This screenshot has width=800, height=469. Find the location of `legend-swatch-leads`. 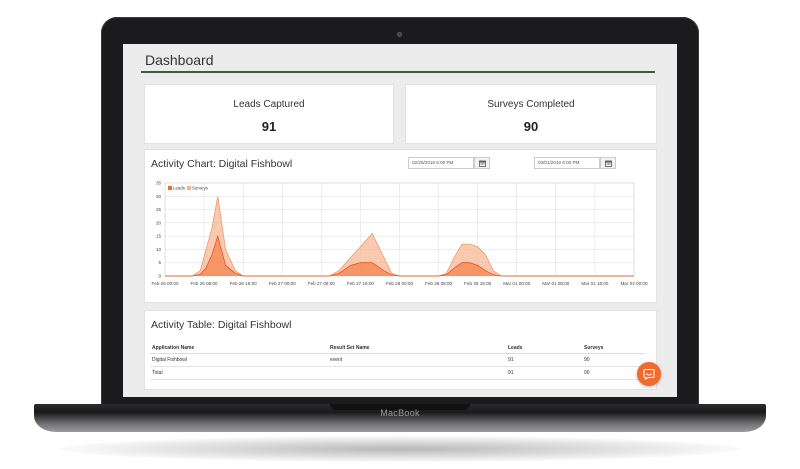

legend-swatch-leads is located at coordinates (170, 188).